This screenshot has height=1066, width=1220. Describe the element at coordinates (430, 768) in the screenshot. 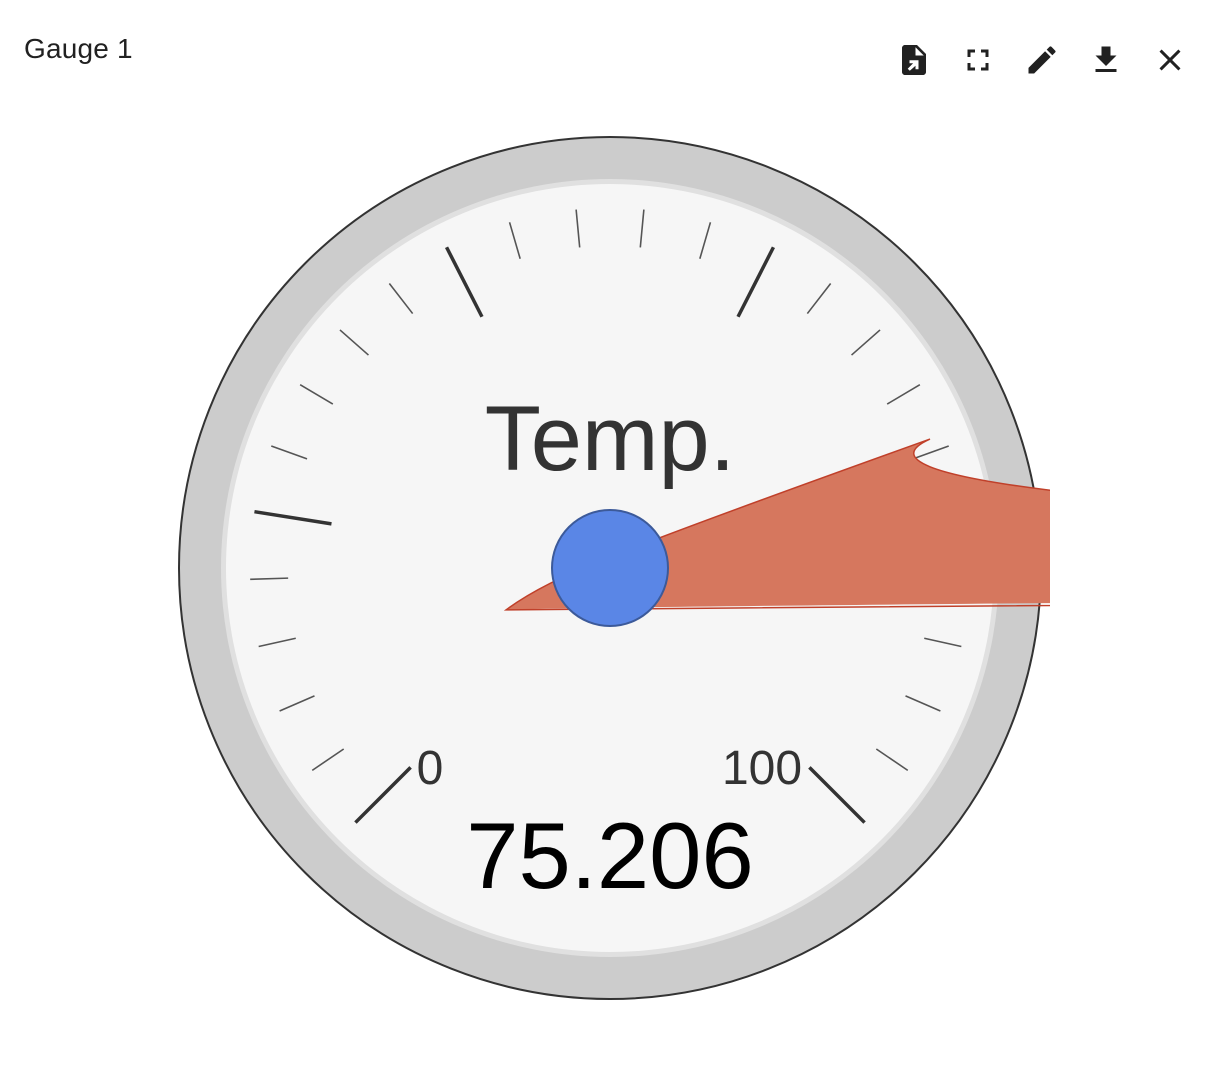

I see `gauge-min-label: 0` at that location.